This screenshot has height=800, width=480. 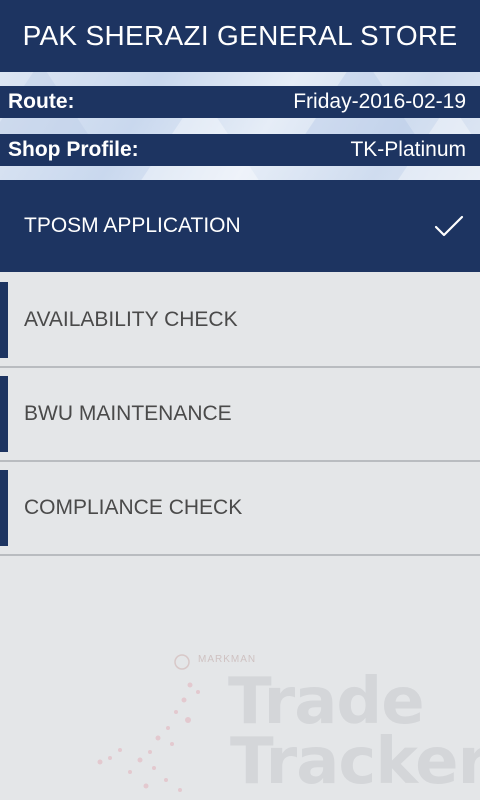 What do you see at coordinates (227, 659) in the screenshot?
I see `watermark-brand: MARKMAN` at bounding box center [227, 659].